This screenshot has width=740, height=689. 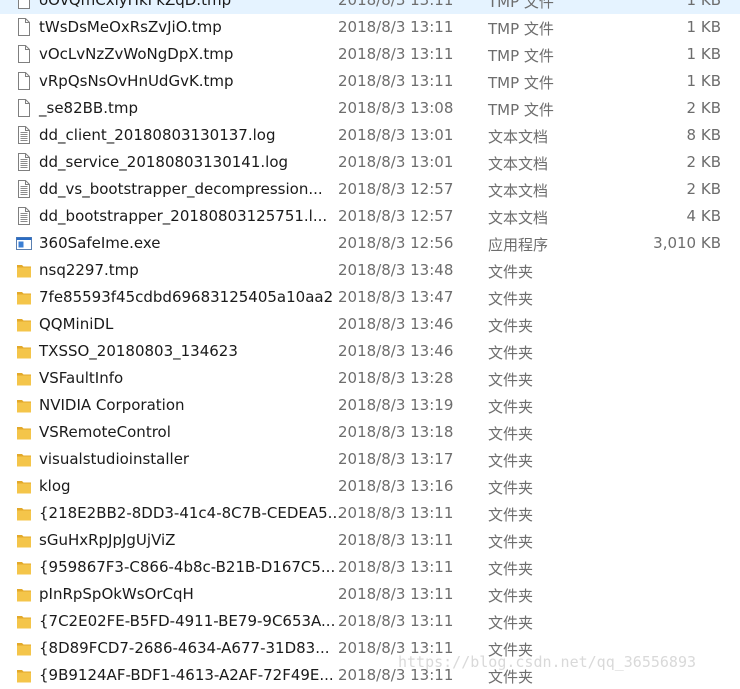 I want to click on date-modified: 2018/8/3 12:56, so click(x=396, y=243).